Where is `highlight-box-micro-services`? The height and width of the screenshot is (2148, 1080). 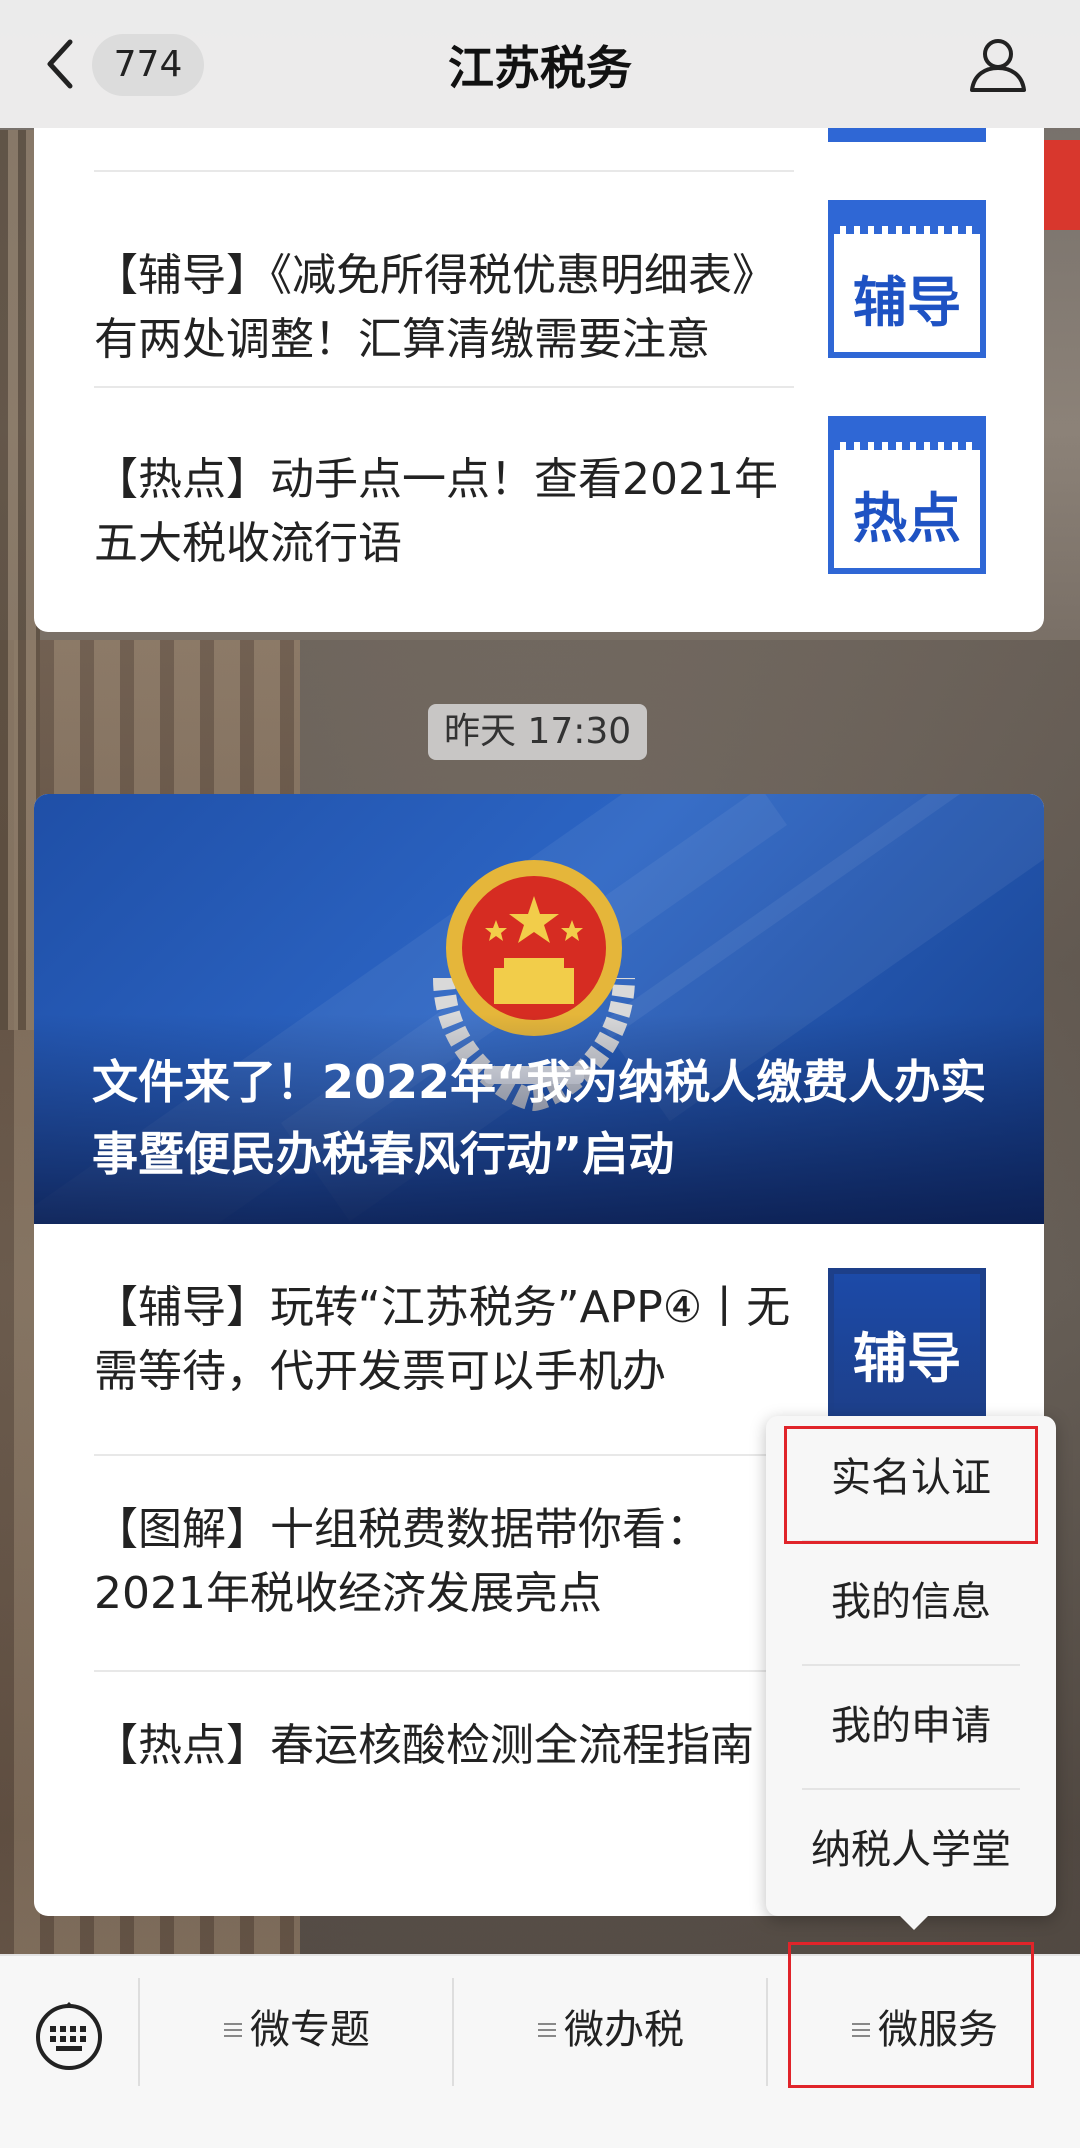
highlight-box-micro-services is located at coordinates (911, 2015).